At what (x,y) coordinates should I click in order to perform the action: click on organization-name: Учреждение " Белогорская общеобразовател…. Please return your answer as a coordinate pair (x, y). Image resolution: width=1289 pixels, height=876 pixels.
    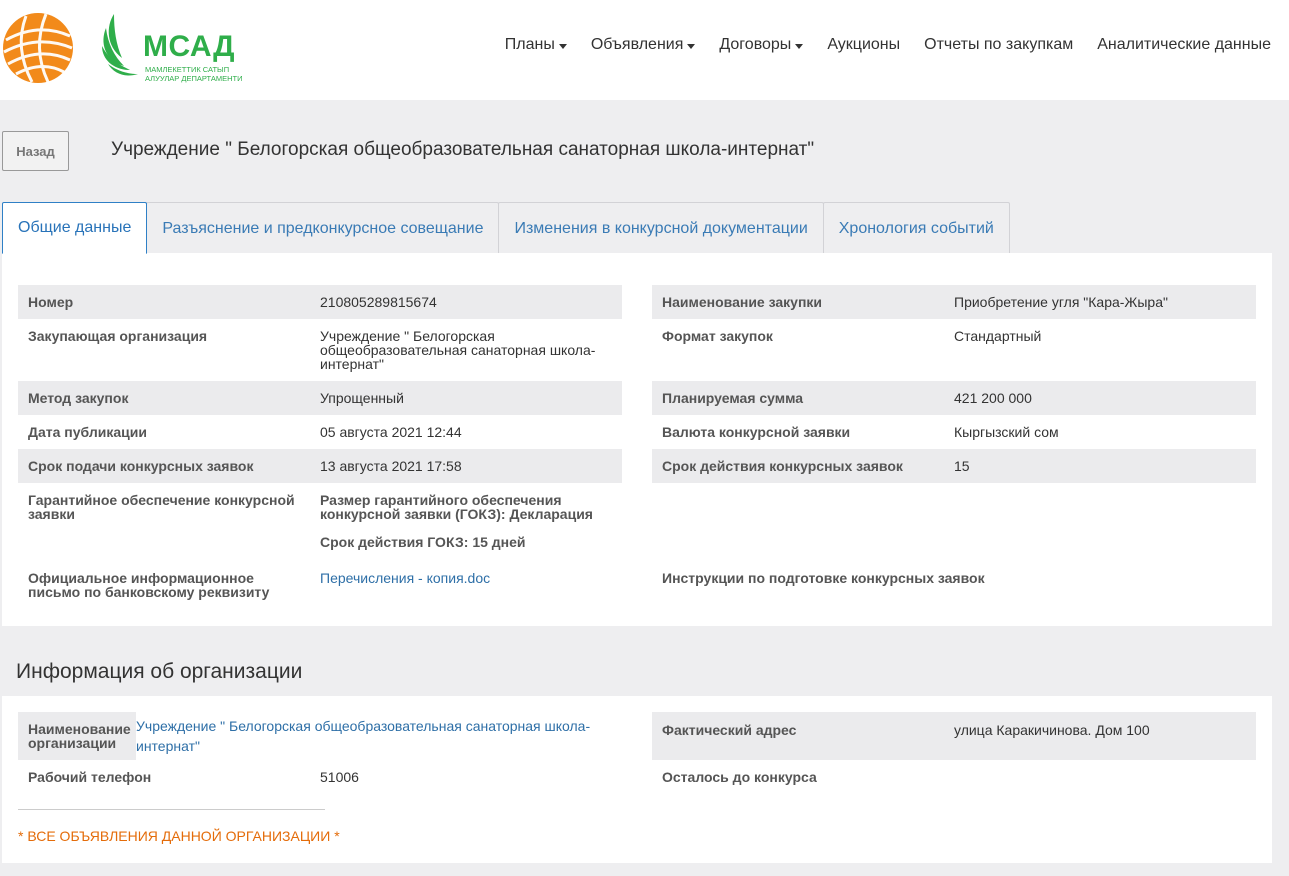
    Looking at the image, I should click on (458, 350).